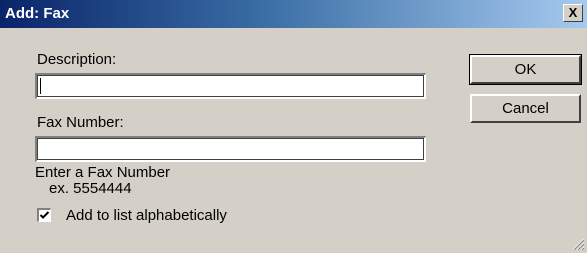  I want to click on window-title: Add: Fax, so click(37, 13).